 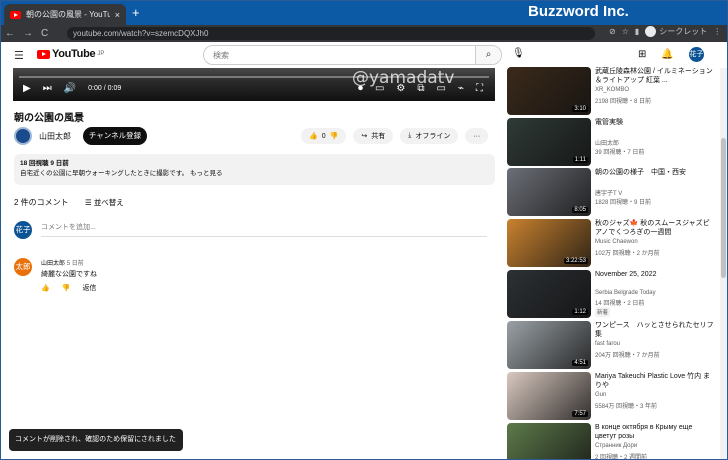 I want to click on url-field: youtube.com/watch?v=szemcDQXJh0, so click(x=331, y=33).